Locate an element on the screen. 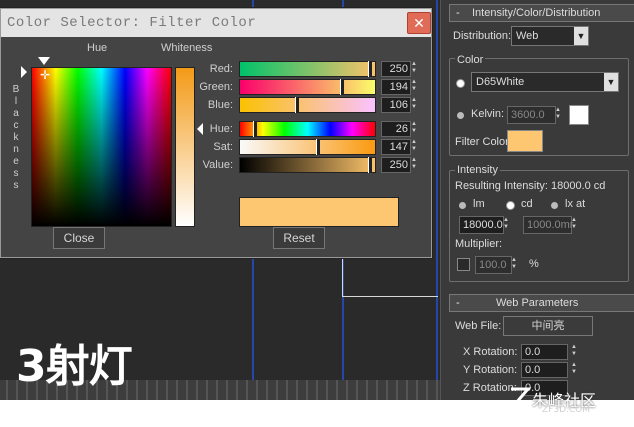  web-file-button: 中间亮 is located at coordinates (548, 326).